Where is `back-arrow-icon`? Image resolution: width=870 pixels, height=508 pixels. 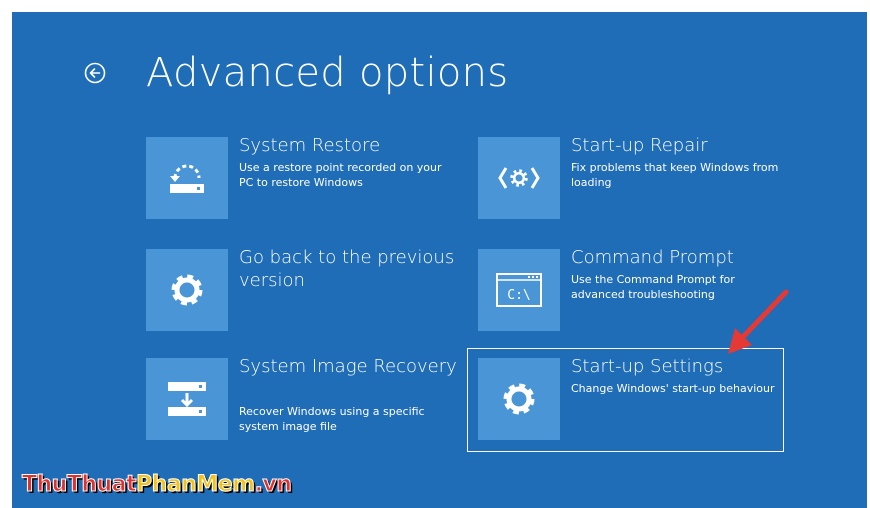 back-arrow-icon is located at coordinates (95, 73).